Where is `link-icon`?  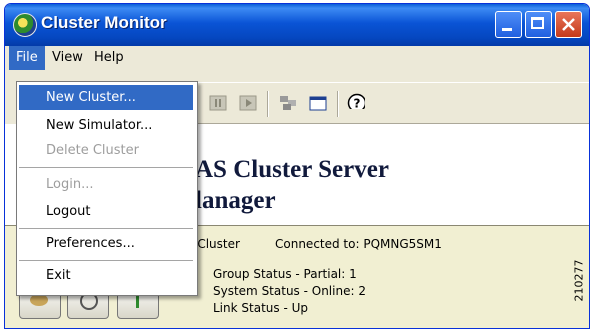 link-icon is located at coordinates (137, 301).